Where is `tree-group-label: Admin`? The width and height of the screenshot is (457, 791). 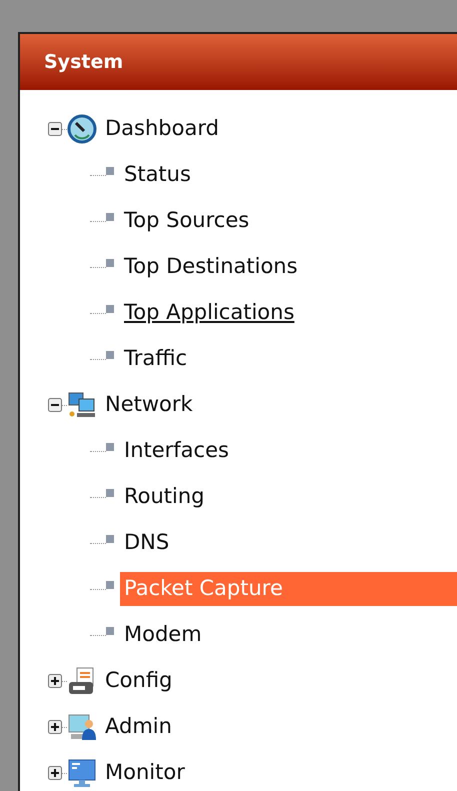 tree-group-label: Admin is located at coordinates (138, 727).